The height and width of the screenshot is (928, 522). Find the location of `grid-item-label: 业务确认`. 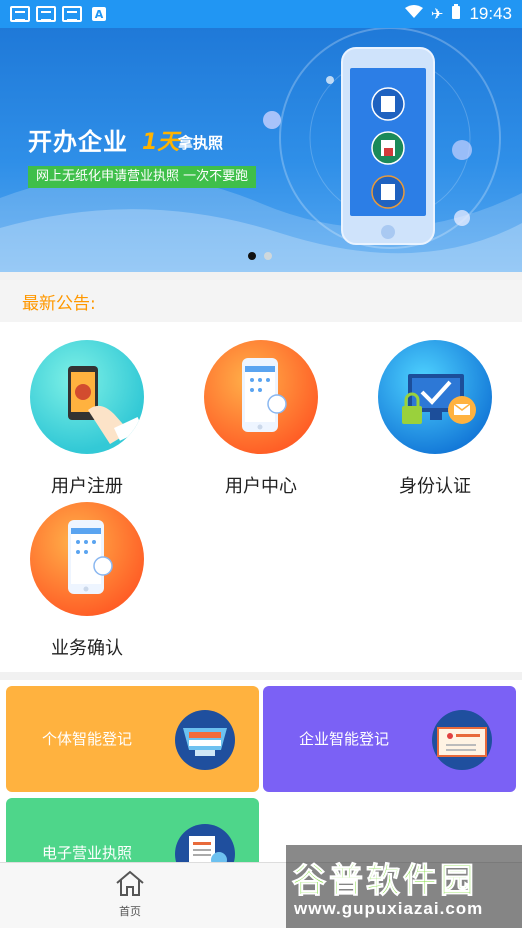

grid-item-label: 业务确认 is located at coordinates (87, 648).